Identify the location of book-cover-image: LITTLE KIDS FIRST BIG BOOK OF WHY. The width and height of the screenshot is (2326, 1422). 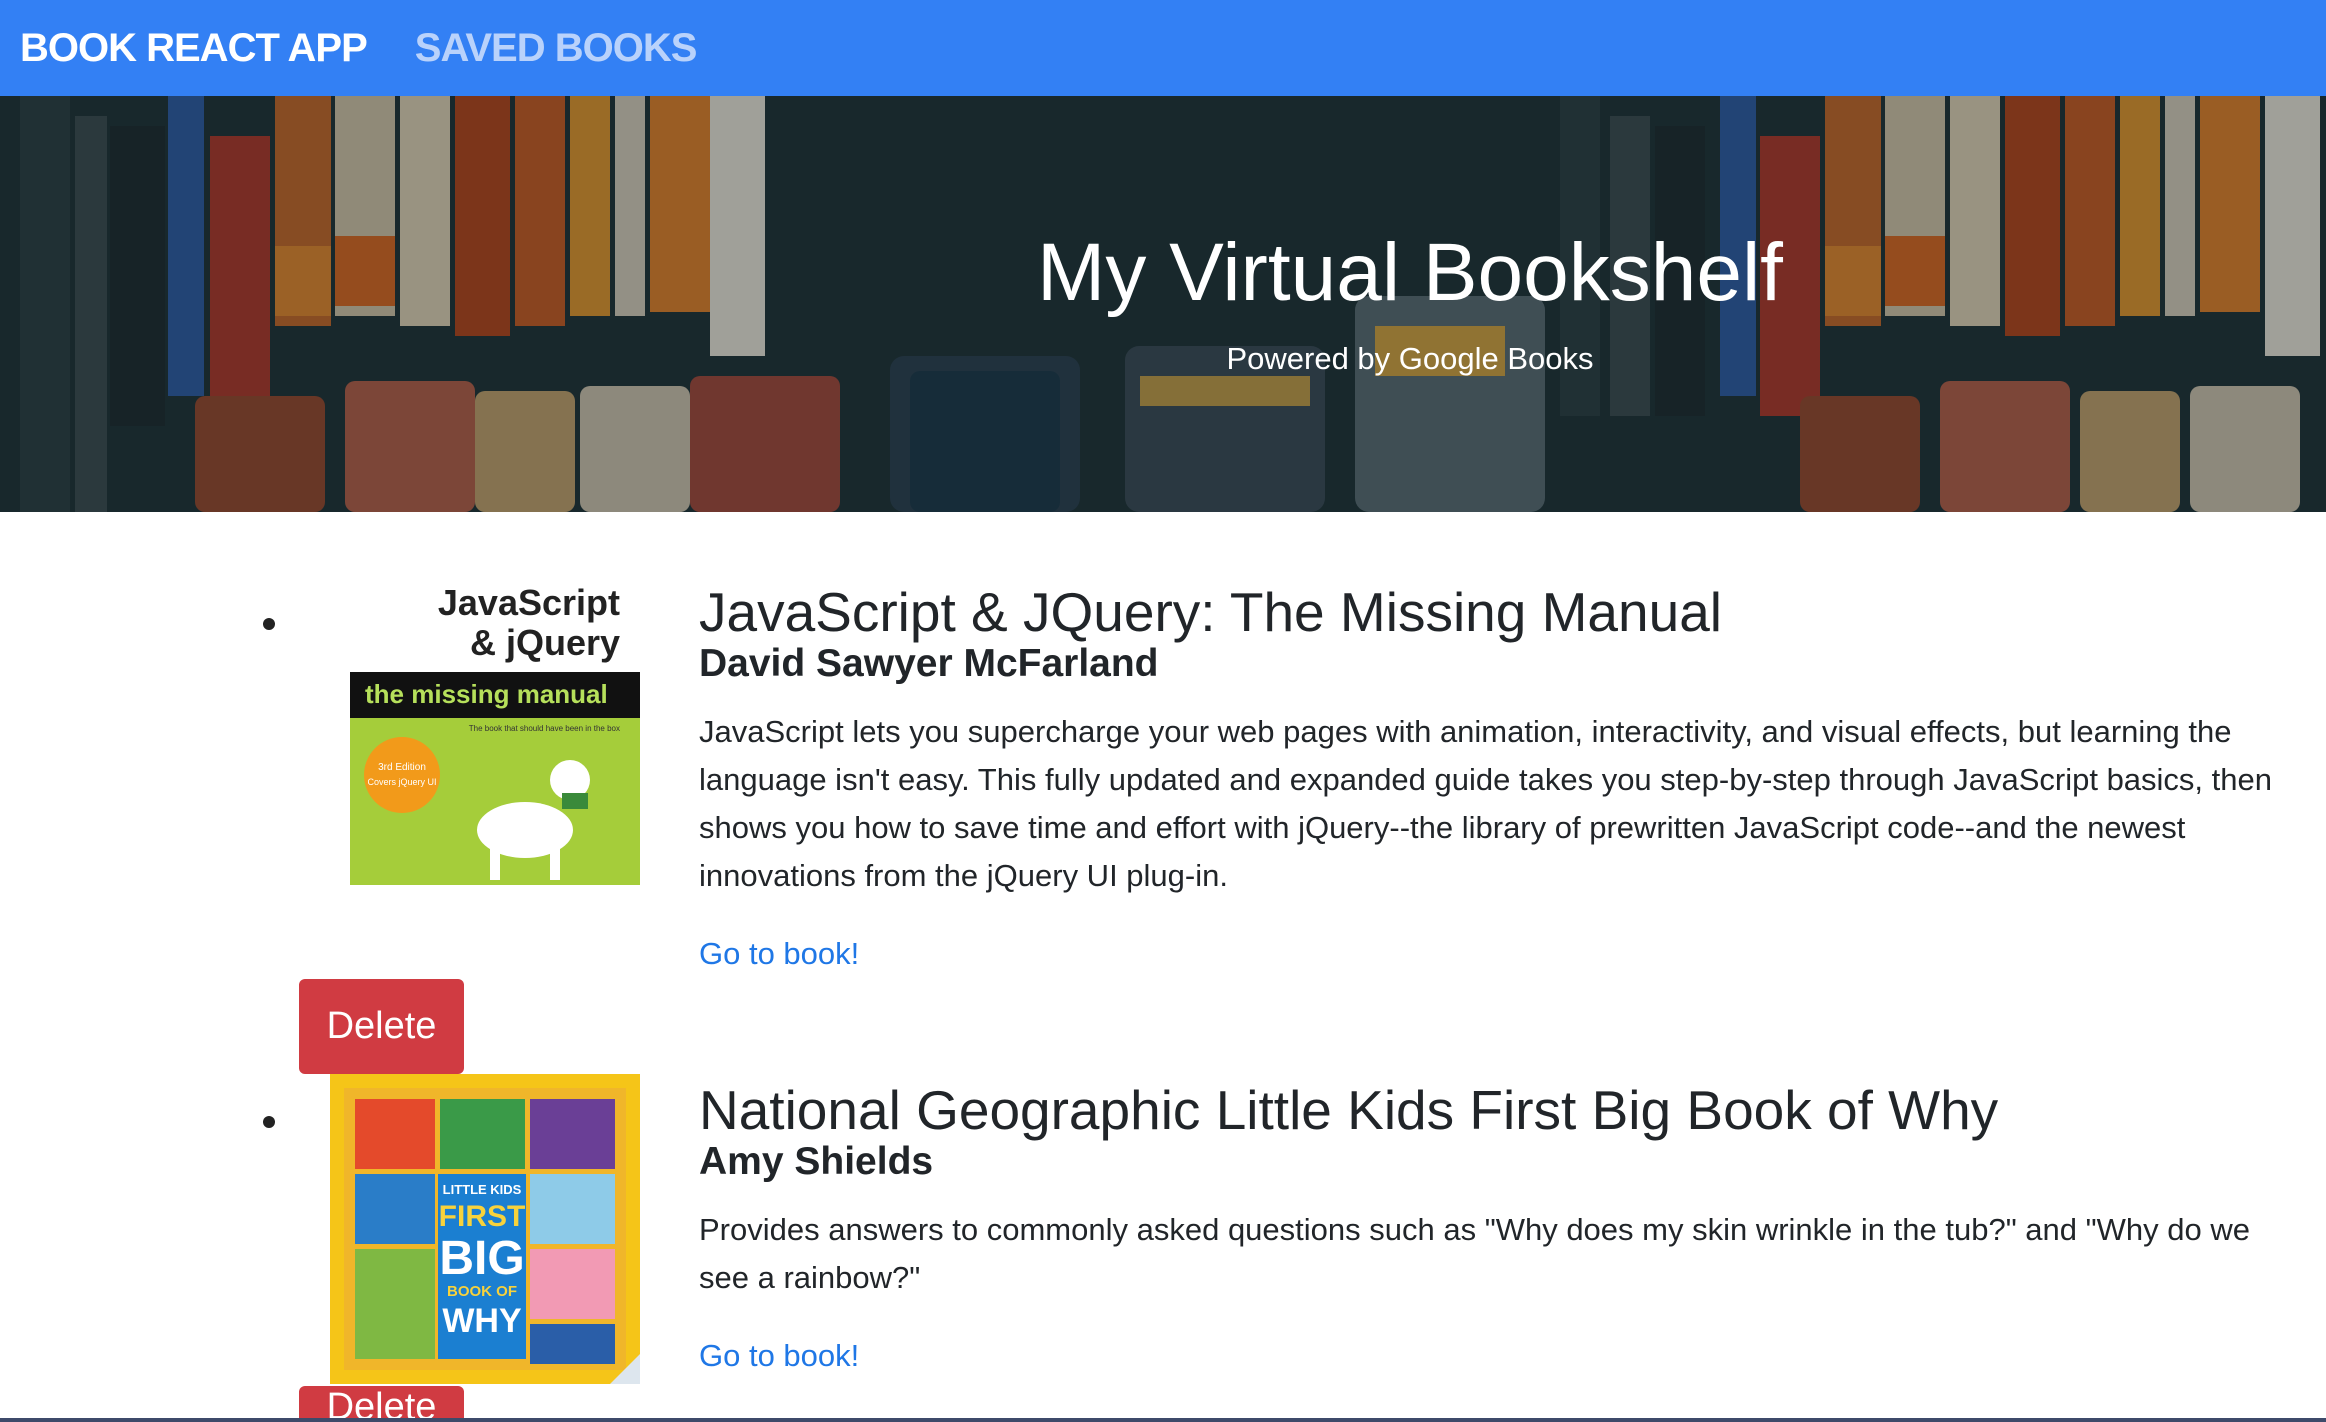
(485, 1229).